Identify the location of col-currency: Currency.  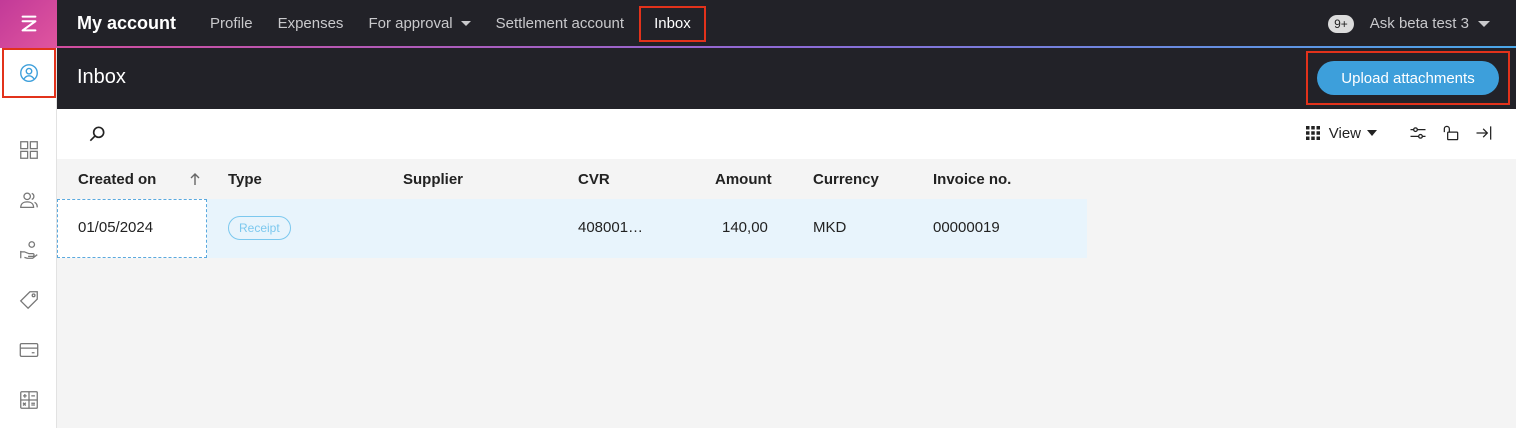
(846, 179).